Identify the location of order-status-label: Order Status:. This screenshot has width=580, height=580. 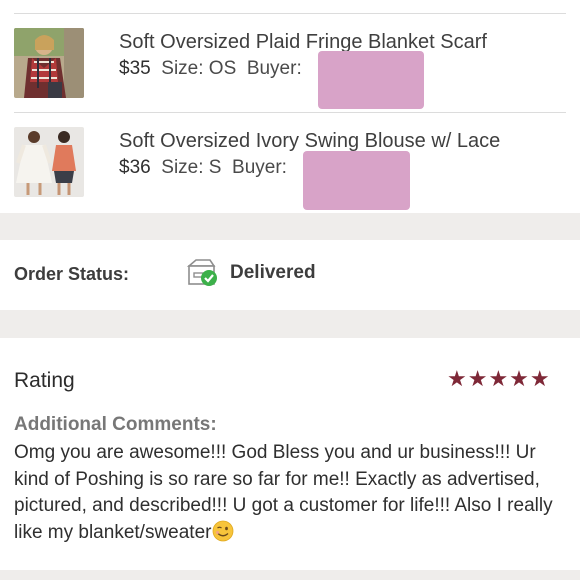
(72, 274).